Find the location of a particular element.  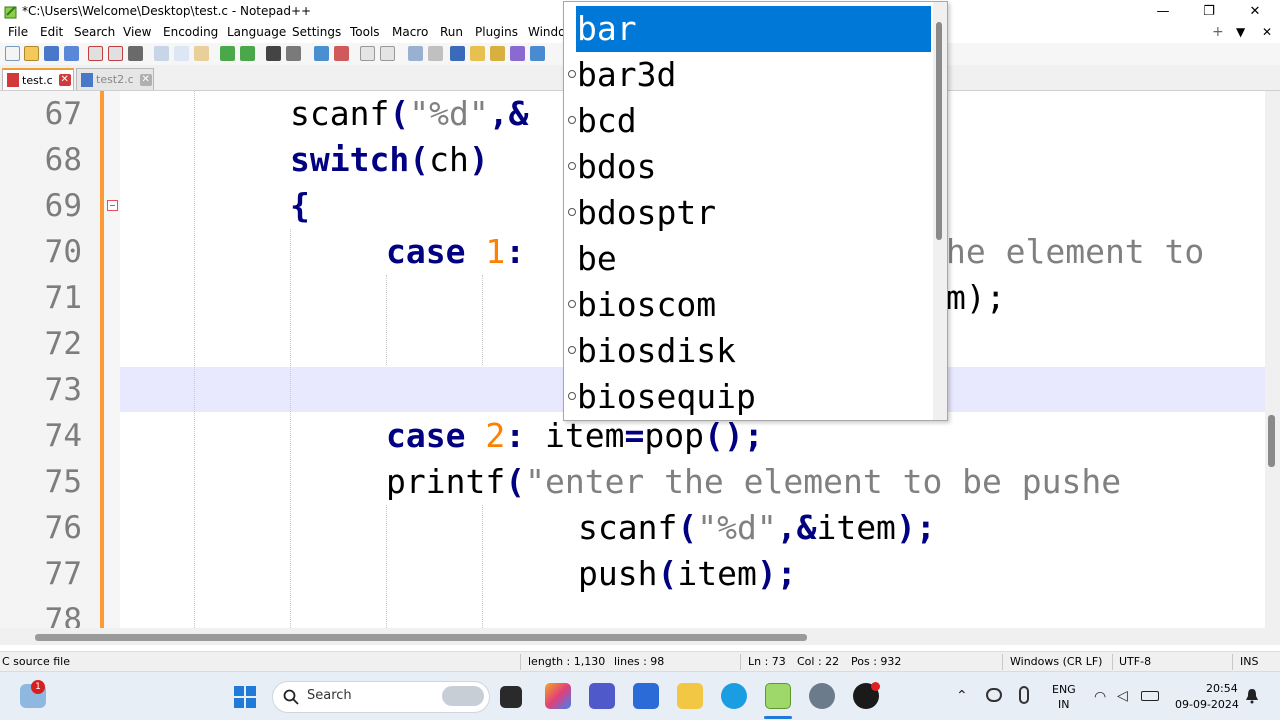

close-document-icon: ✕ is located at coordinates (1267, 32).